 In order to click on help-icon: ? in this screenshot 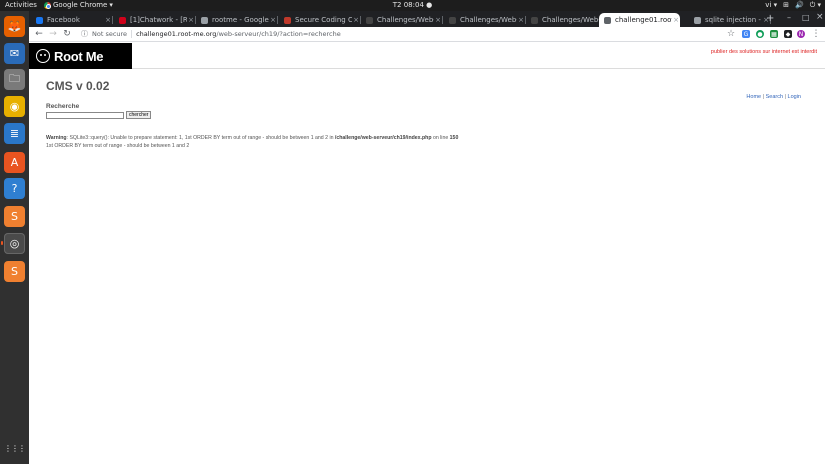, I will do `click(14, 188)`.